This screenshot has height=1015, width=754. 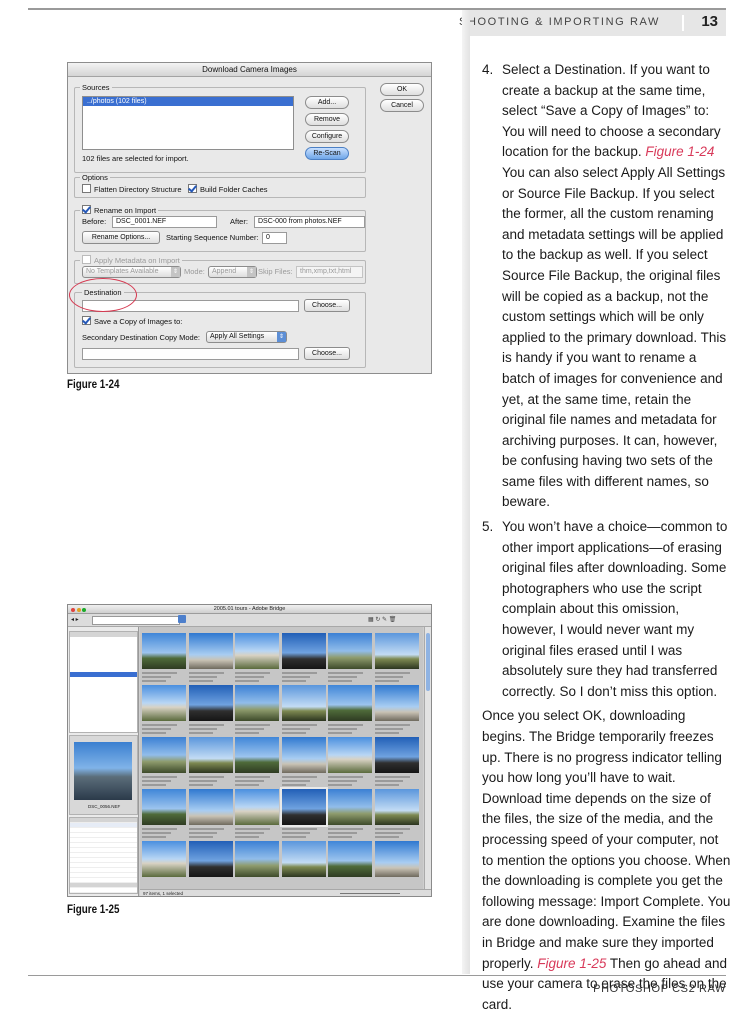 What do you see at coordinates (370, 893) in the screenshot?
I see `thumbnail-size-slider` at bounding box center [370, 893].